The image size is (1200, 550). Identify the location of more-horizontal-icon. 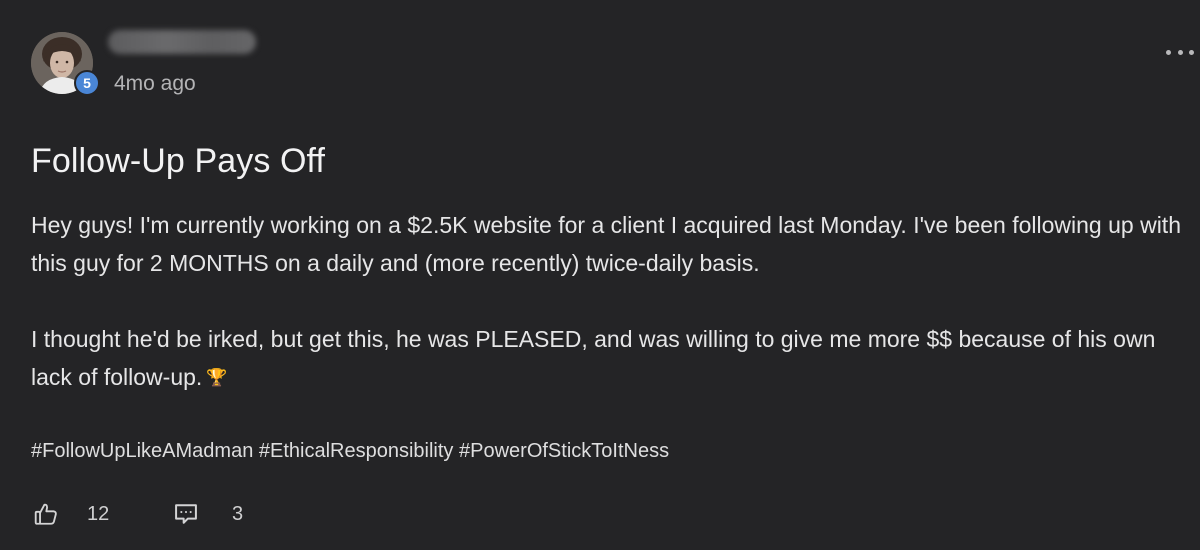
(1168, 52).